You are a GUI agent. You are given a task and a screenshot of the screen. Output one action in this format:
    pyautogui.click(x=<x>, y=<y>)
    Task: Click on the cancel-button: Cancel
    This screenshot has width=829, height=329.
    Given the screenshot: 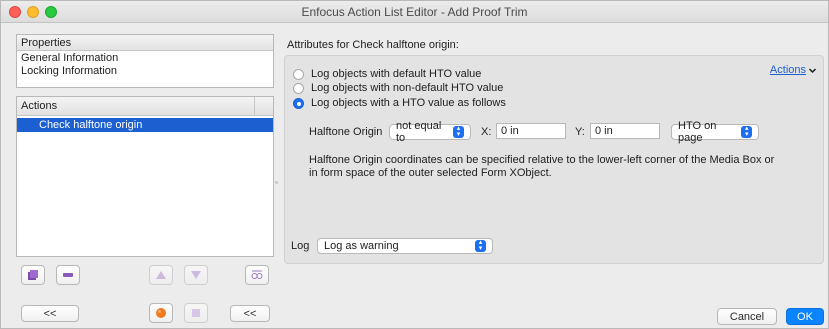 What is the action you would take?
    pyautogui.click(x=747, y=316)
    